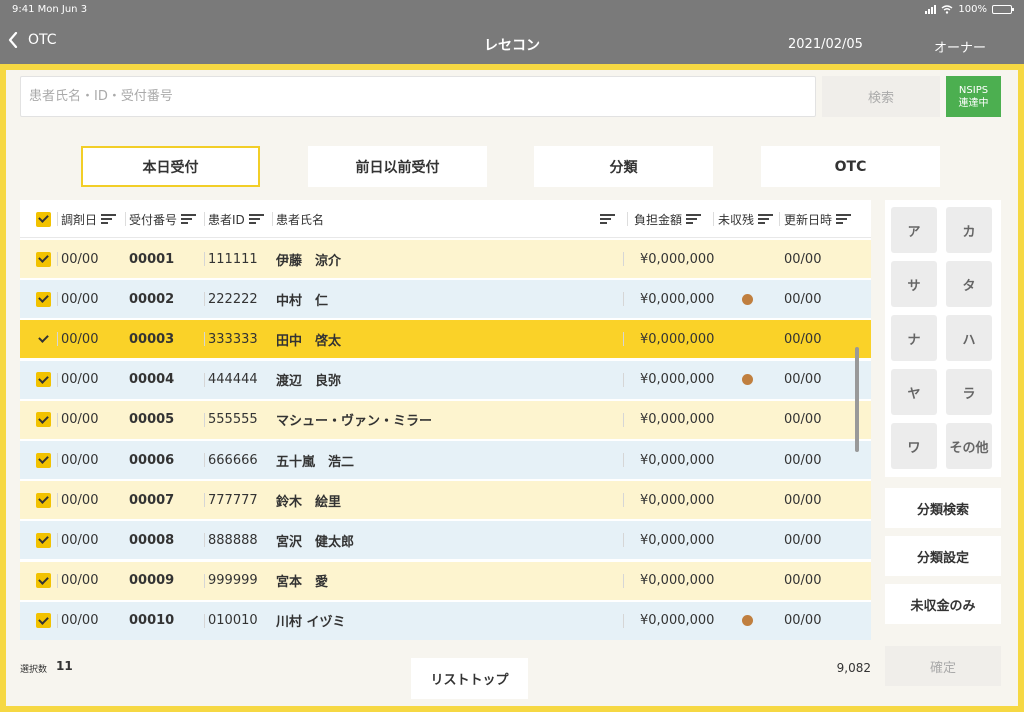 Image resolution: width=1024 pixels, height=712 pixels. I want to click on cell-receipt-number: 00008, so click(152, 540).